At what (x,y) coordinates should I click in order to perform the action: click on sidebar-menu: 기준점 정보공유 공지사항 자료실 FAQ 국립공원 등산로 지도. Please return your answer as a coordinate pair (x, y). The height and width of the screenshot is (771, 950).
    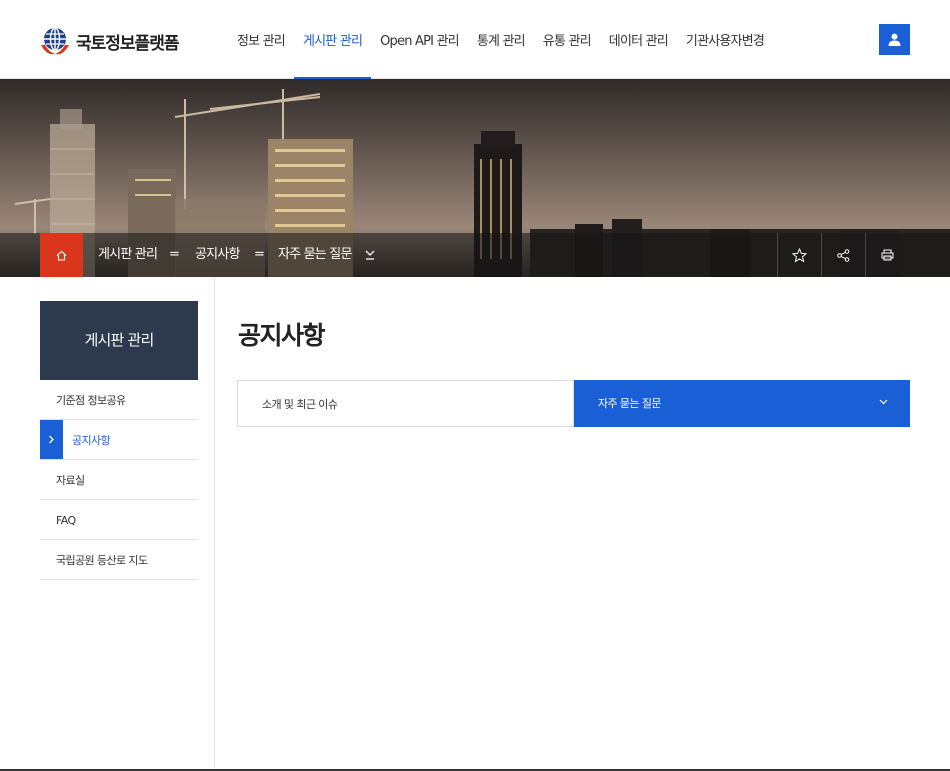
    Looking at the image, I should click on (119, 480).